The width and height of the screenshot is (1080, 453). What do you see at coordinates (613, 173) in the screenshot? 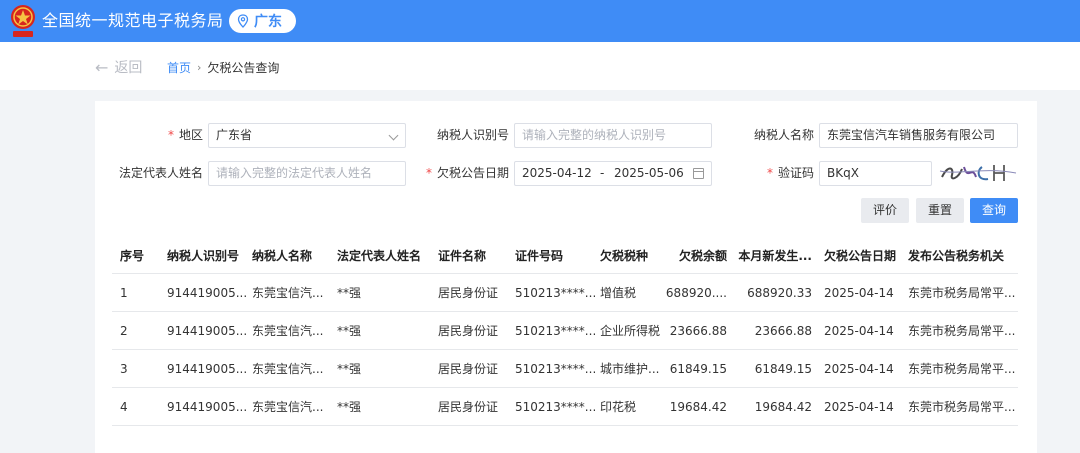
I see `date-range-picker: 2025-04-12 - 2025-05-06` at bounding box center [613, 173].